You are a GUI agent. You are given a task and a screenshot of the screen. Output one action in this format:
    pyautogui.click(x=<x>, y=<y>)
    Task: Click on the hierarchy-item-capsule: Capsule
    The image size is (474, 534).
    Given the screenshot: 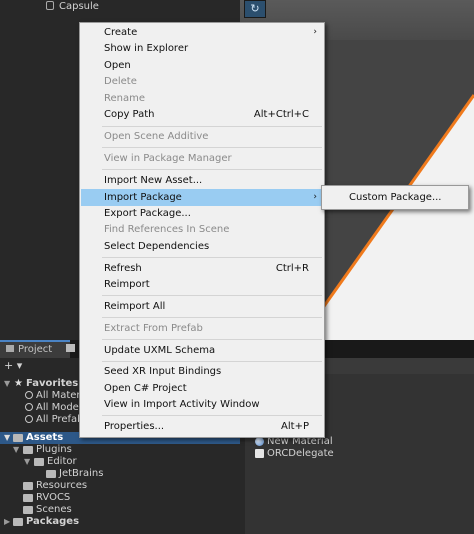 What is the action you would take?
    pyautogui.click(x=120, y=7)
    